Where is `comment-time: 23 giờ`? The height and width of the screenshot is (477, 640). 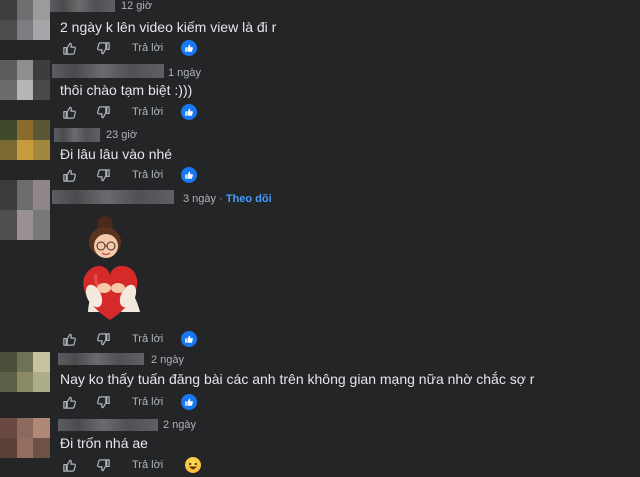 comment-time: 23 giờ is located at coordinates (121, 135).